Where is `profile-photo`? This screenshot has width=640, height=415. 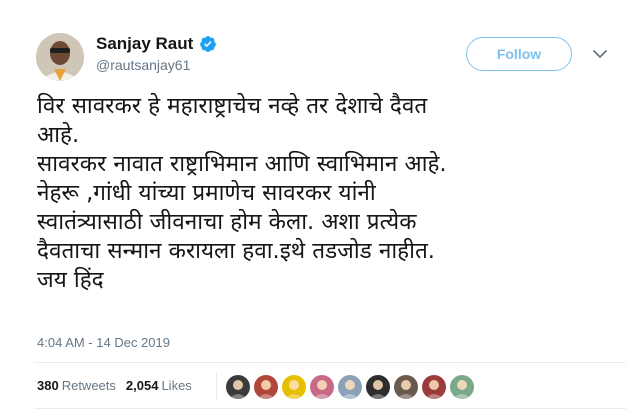 profile-photo is located at coordinates (60, 57).